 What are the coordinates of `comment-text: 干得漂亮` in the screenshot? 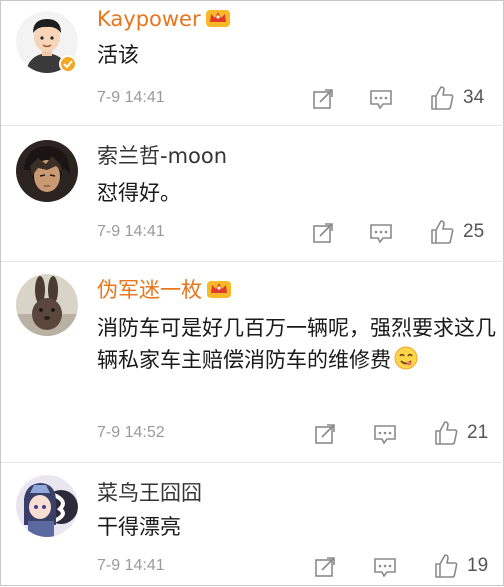 It's located at (139, 527).